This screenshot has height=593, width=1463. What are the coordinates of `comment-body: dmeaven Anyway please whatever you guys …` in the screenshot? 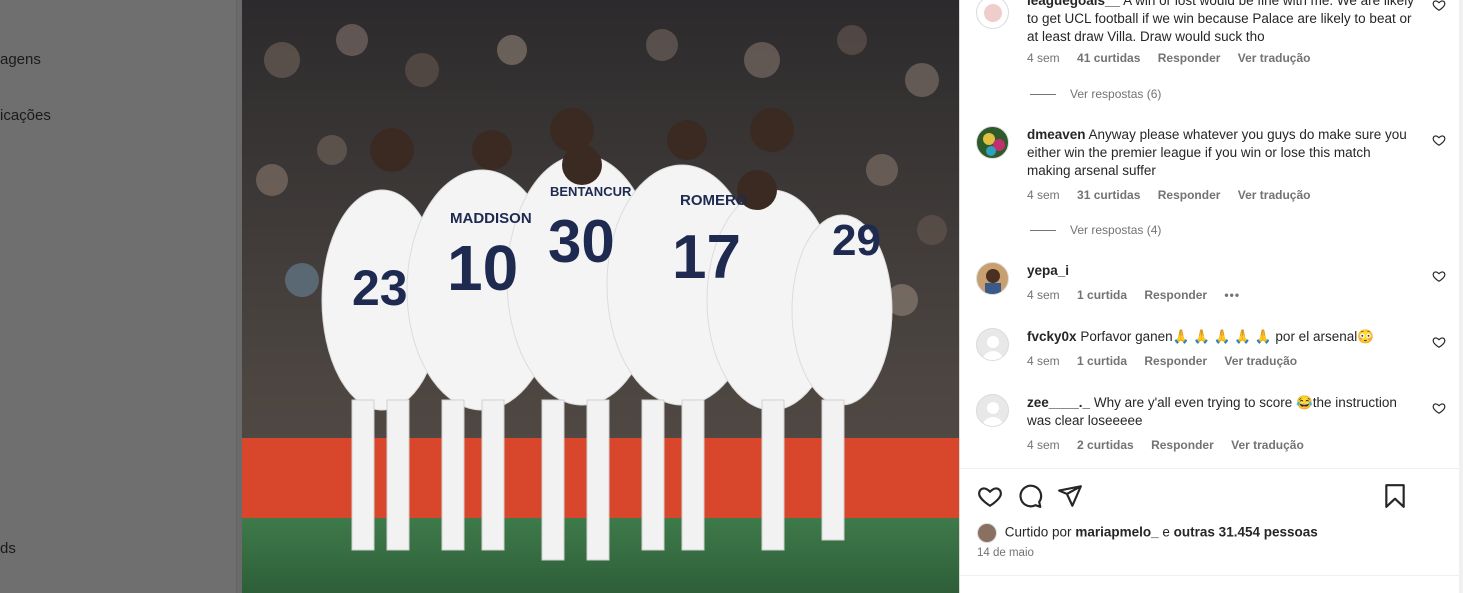 It's located at (1222, 153).